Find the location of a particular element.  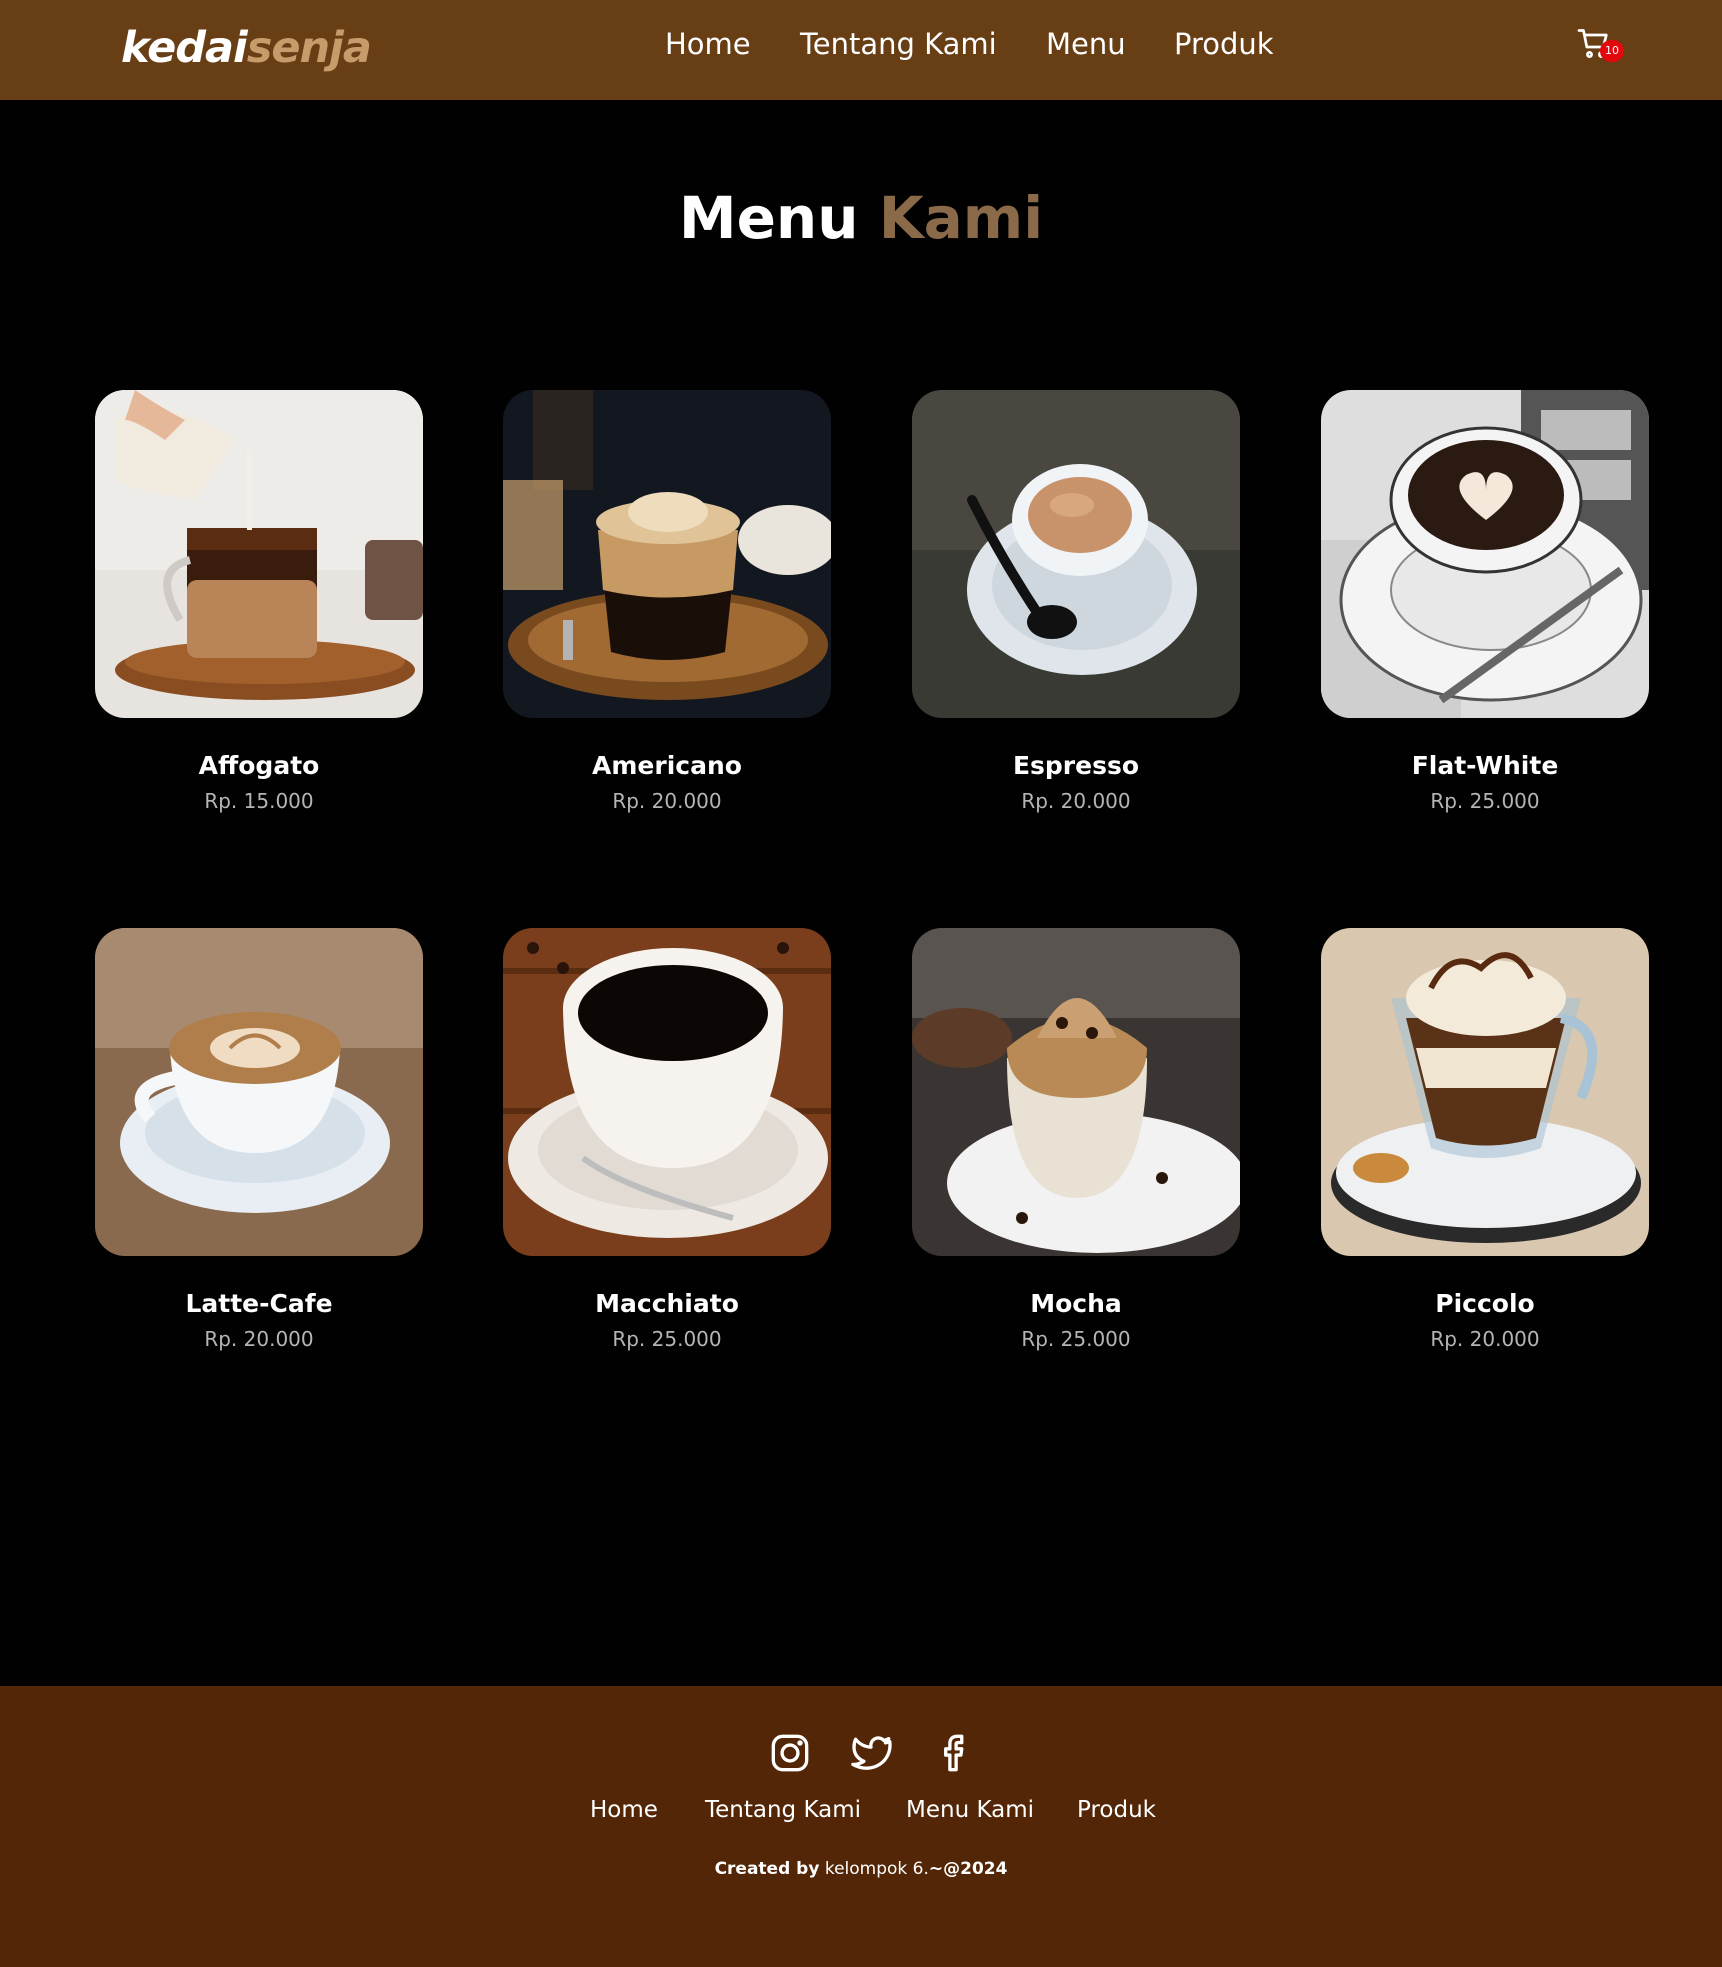

cart-button: 10 is located at coordinates (1600, 46).